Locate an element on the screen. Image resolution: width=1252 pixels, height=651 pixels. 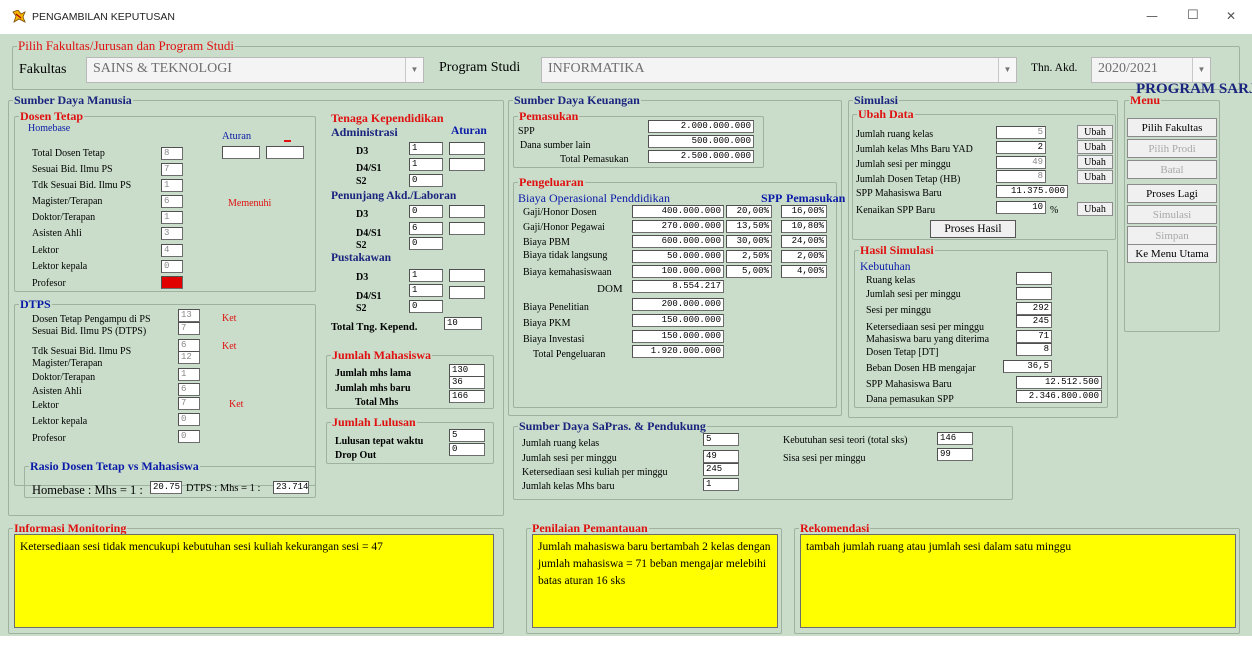
pilih-fakultas-button: Pilih Fakultas is located at coordinates (1172, 127).